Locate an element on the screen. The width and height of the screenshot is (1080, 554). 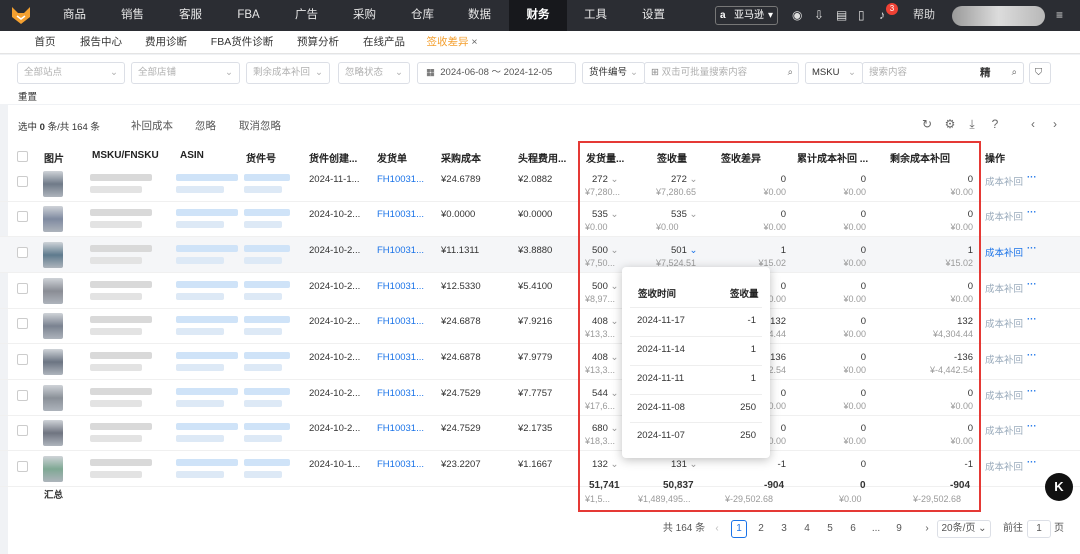
refresh-icon: ↻ is located at coordinates (927, 124).